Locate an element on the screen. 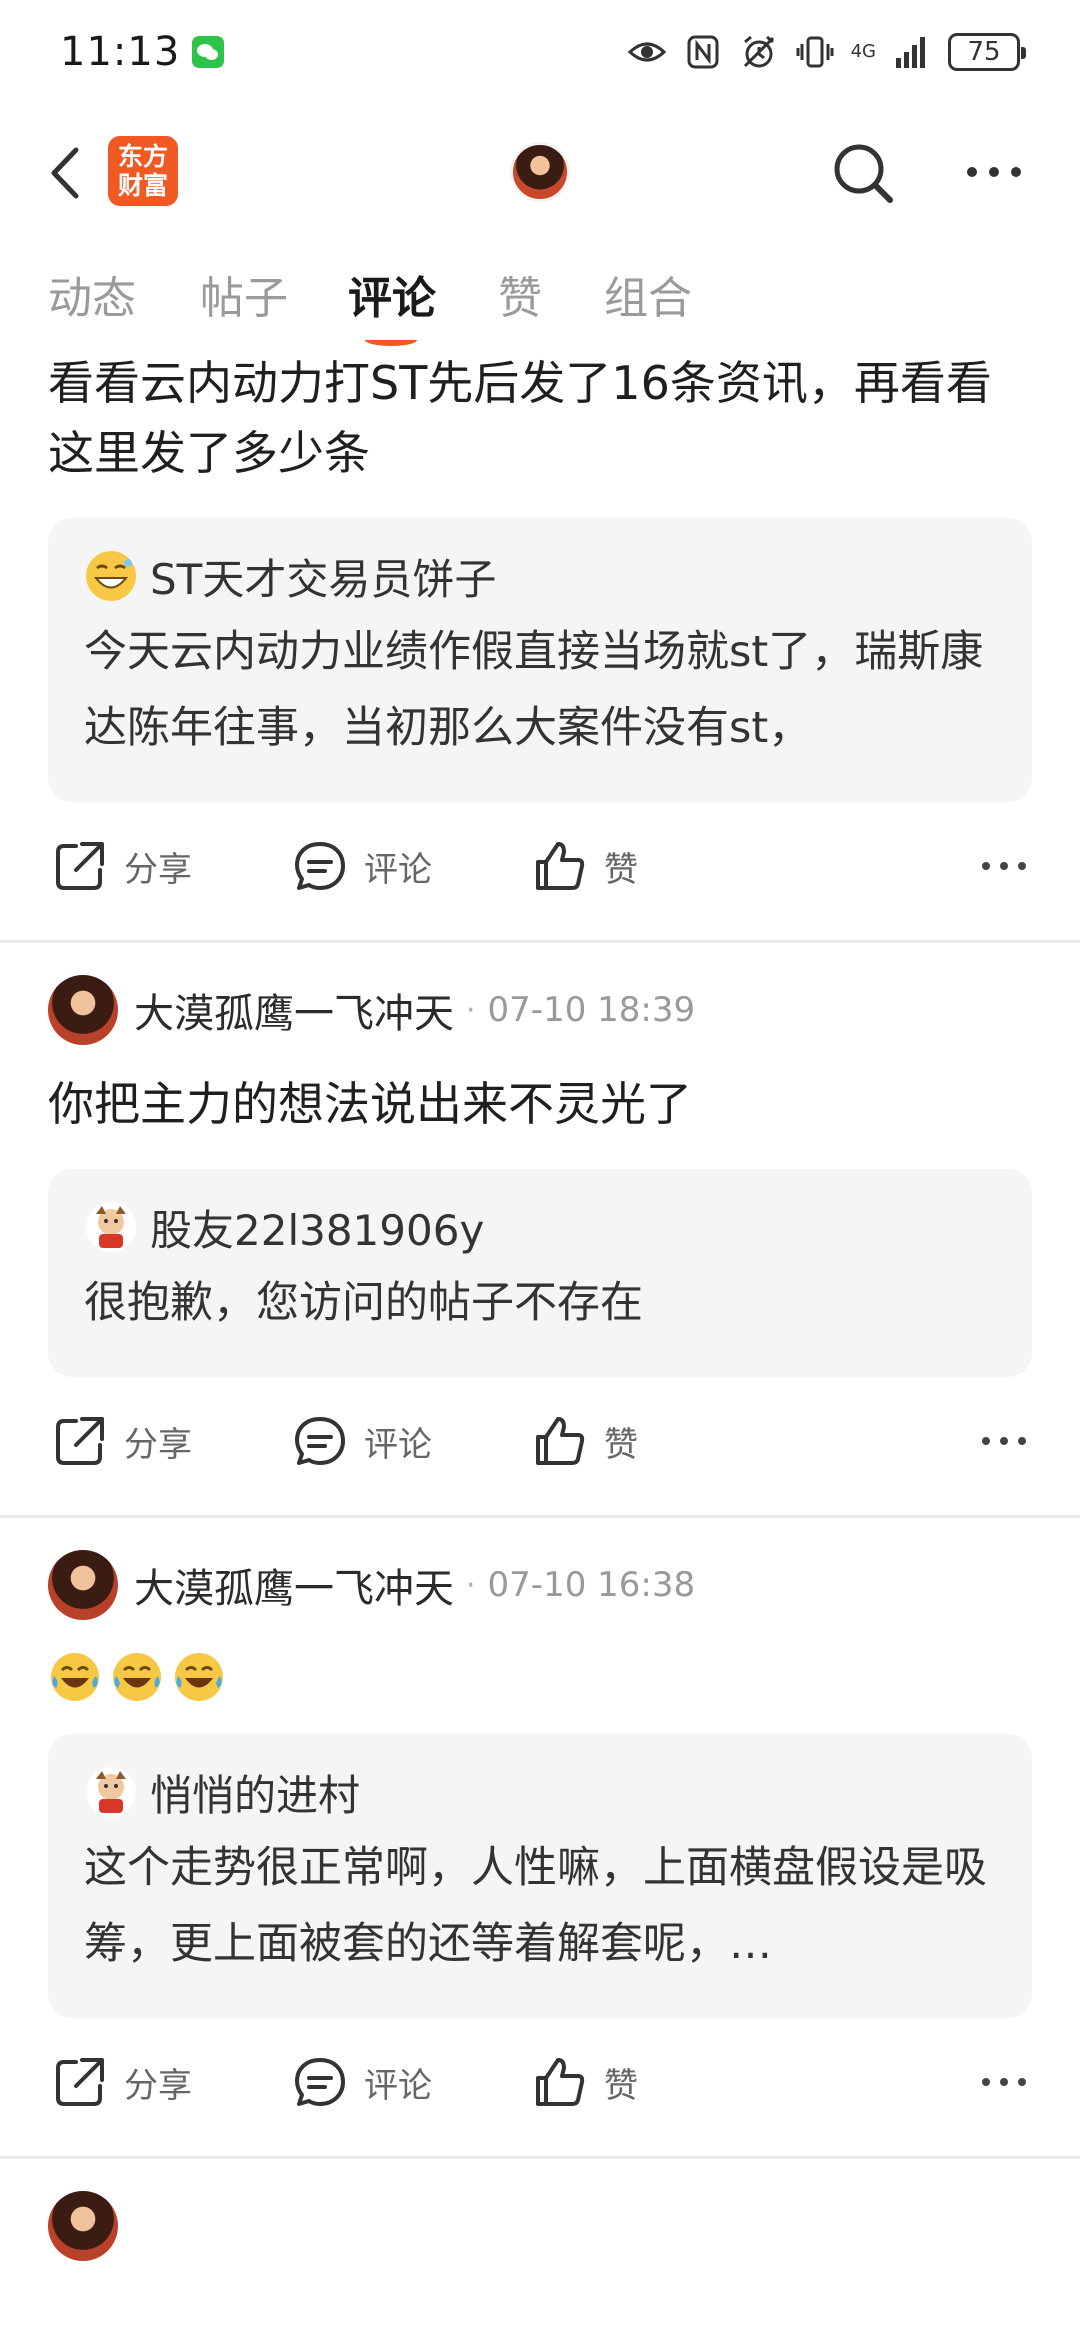 The image size is (1080, 2340). signal-icon is located at coordinates (910, 52).